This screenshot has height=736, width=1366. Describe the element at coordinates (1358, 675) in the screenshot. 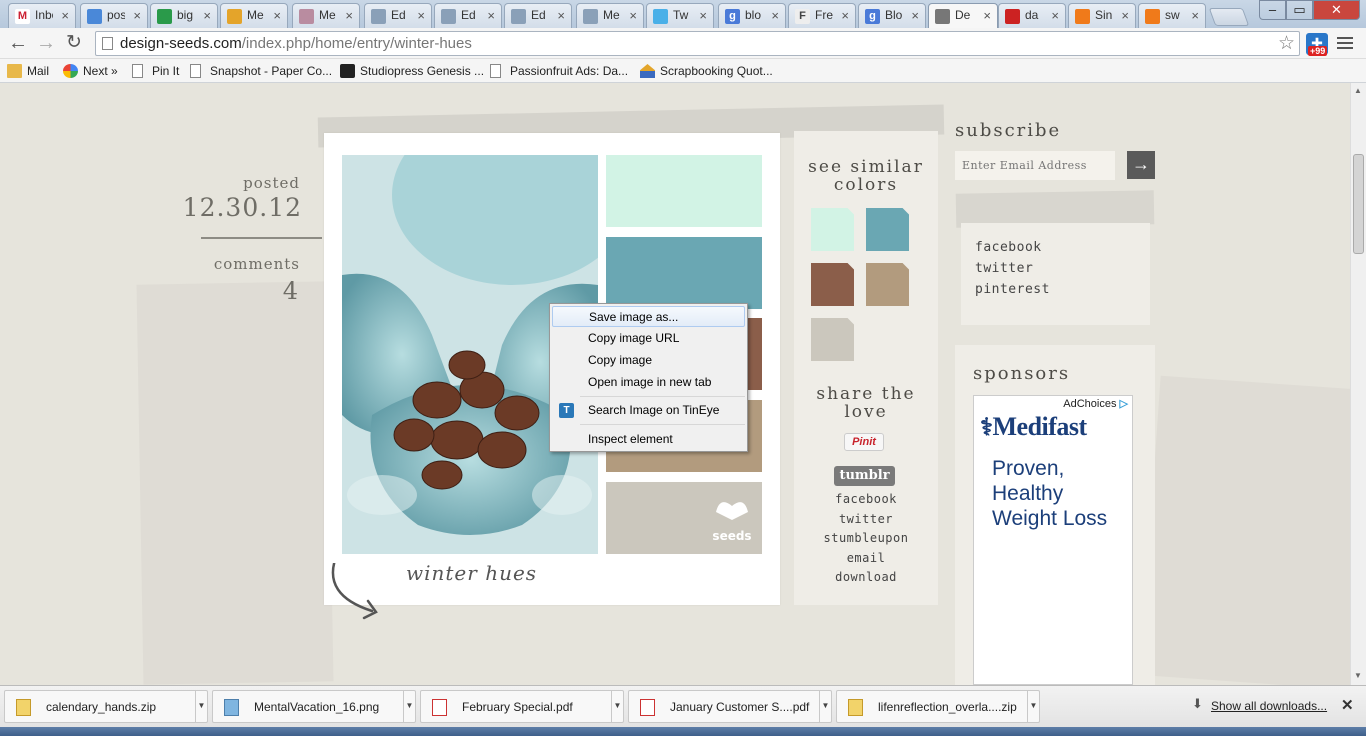

I see `scroll-down-icon: ▼` at that location.